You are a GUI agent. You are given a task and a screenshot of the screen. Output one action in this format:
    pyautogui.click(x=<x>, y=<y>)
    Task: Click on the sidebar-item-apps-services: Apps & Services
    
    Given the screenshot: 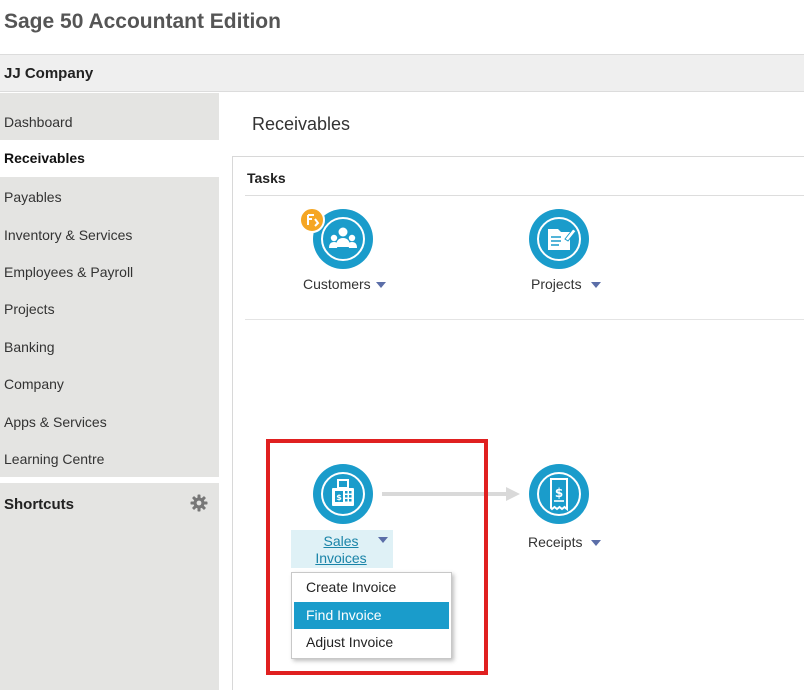 What is the action you would take?
    pyautogui.click(x=109, y=422)
    